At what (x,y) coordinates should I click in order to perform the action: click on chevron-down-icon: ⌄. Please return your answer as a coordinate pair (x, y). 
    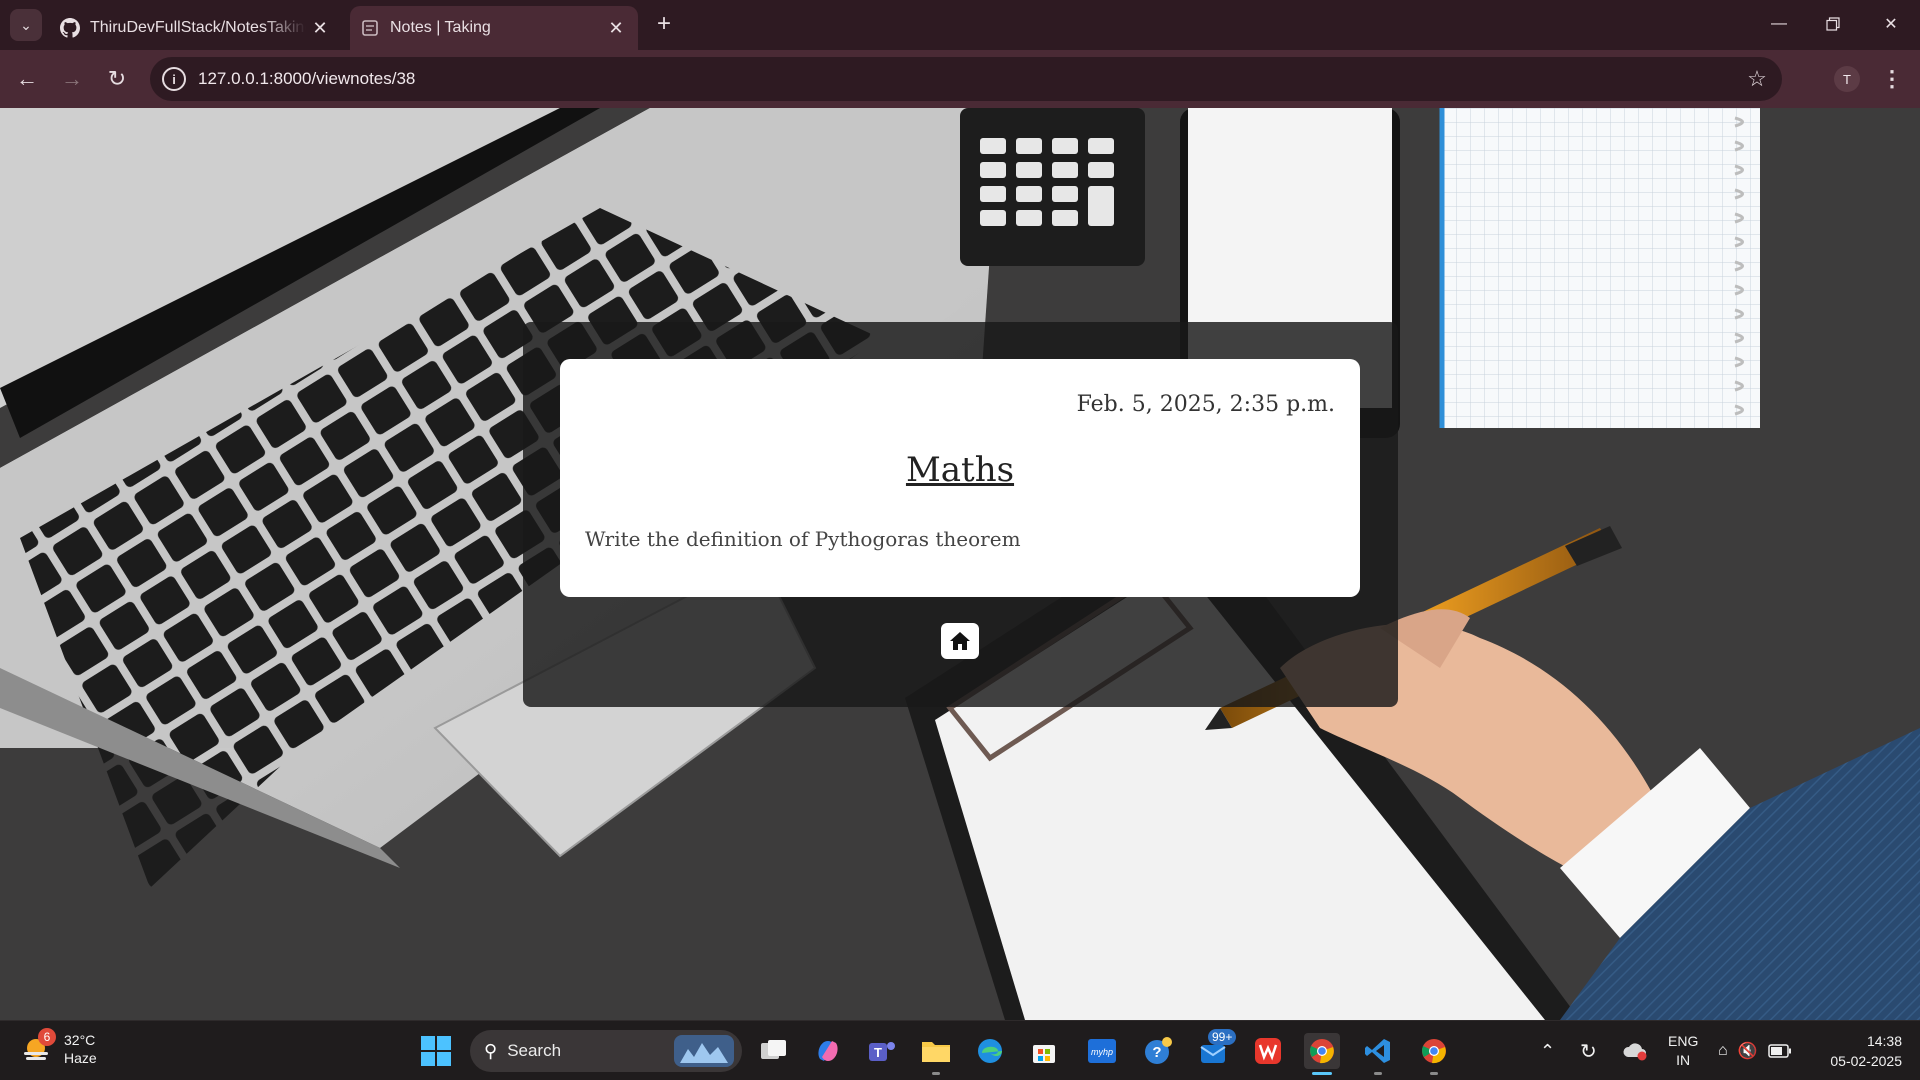
    Looking at the image, I should click on (26, 24).